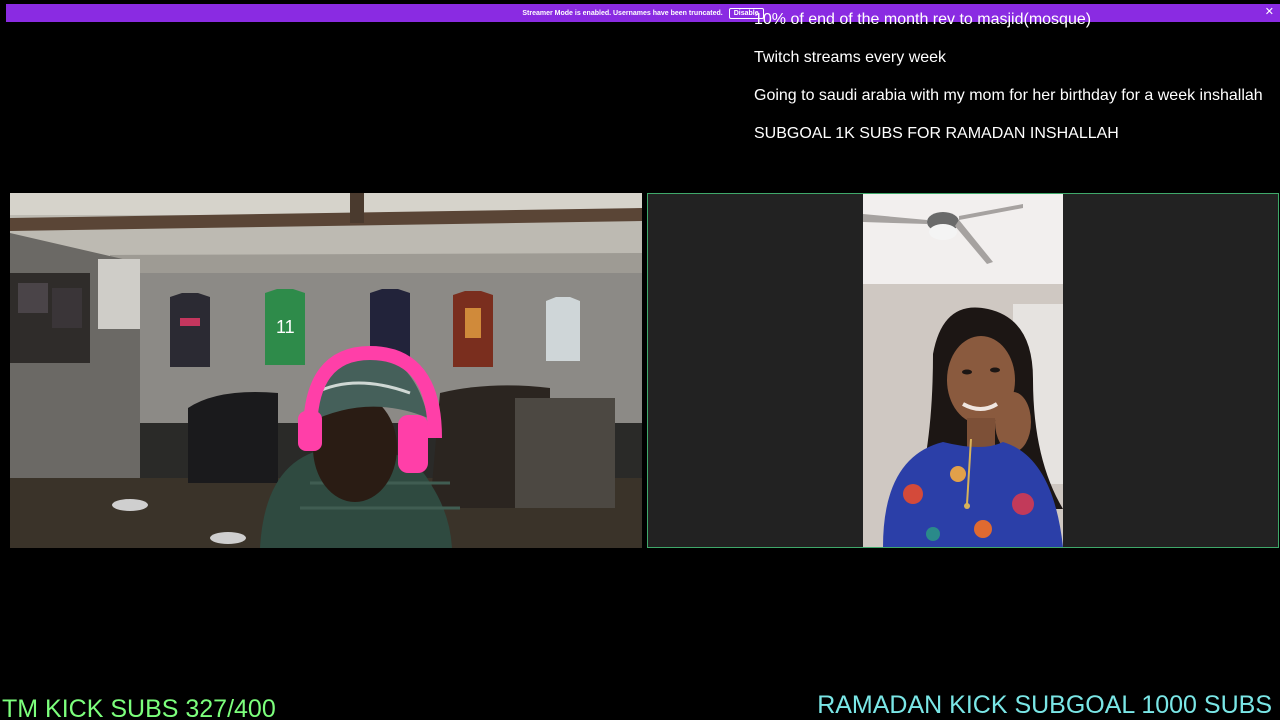 The height and width of the screenshot is (720, 1280). I want to click on kick-subs-counter: TM KICK SUBS 327/400, so click(139, 707).